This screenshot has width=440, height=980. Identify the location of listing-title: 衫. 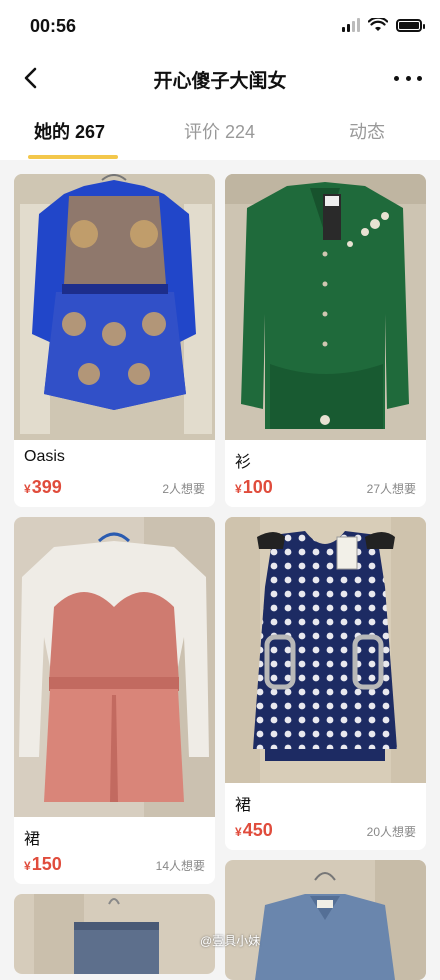
(243, 462).